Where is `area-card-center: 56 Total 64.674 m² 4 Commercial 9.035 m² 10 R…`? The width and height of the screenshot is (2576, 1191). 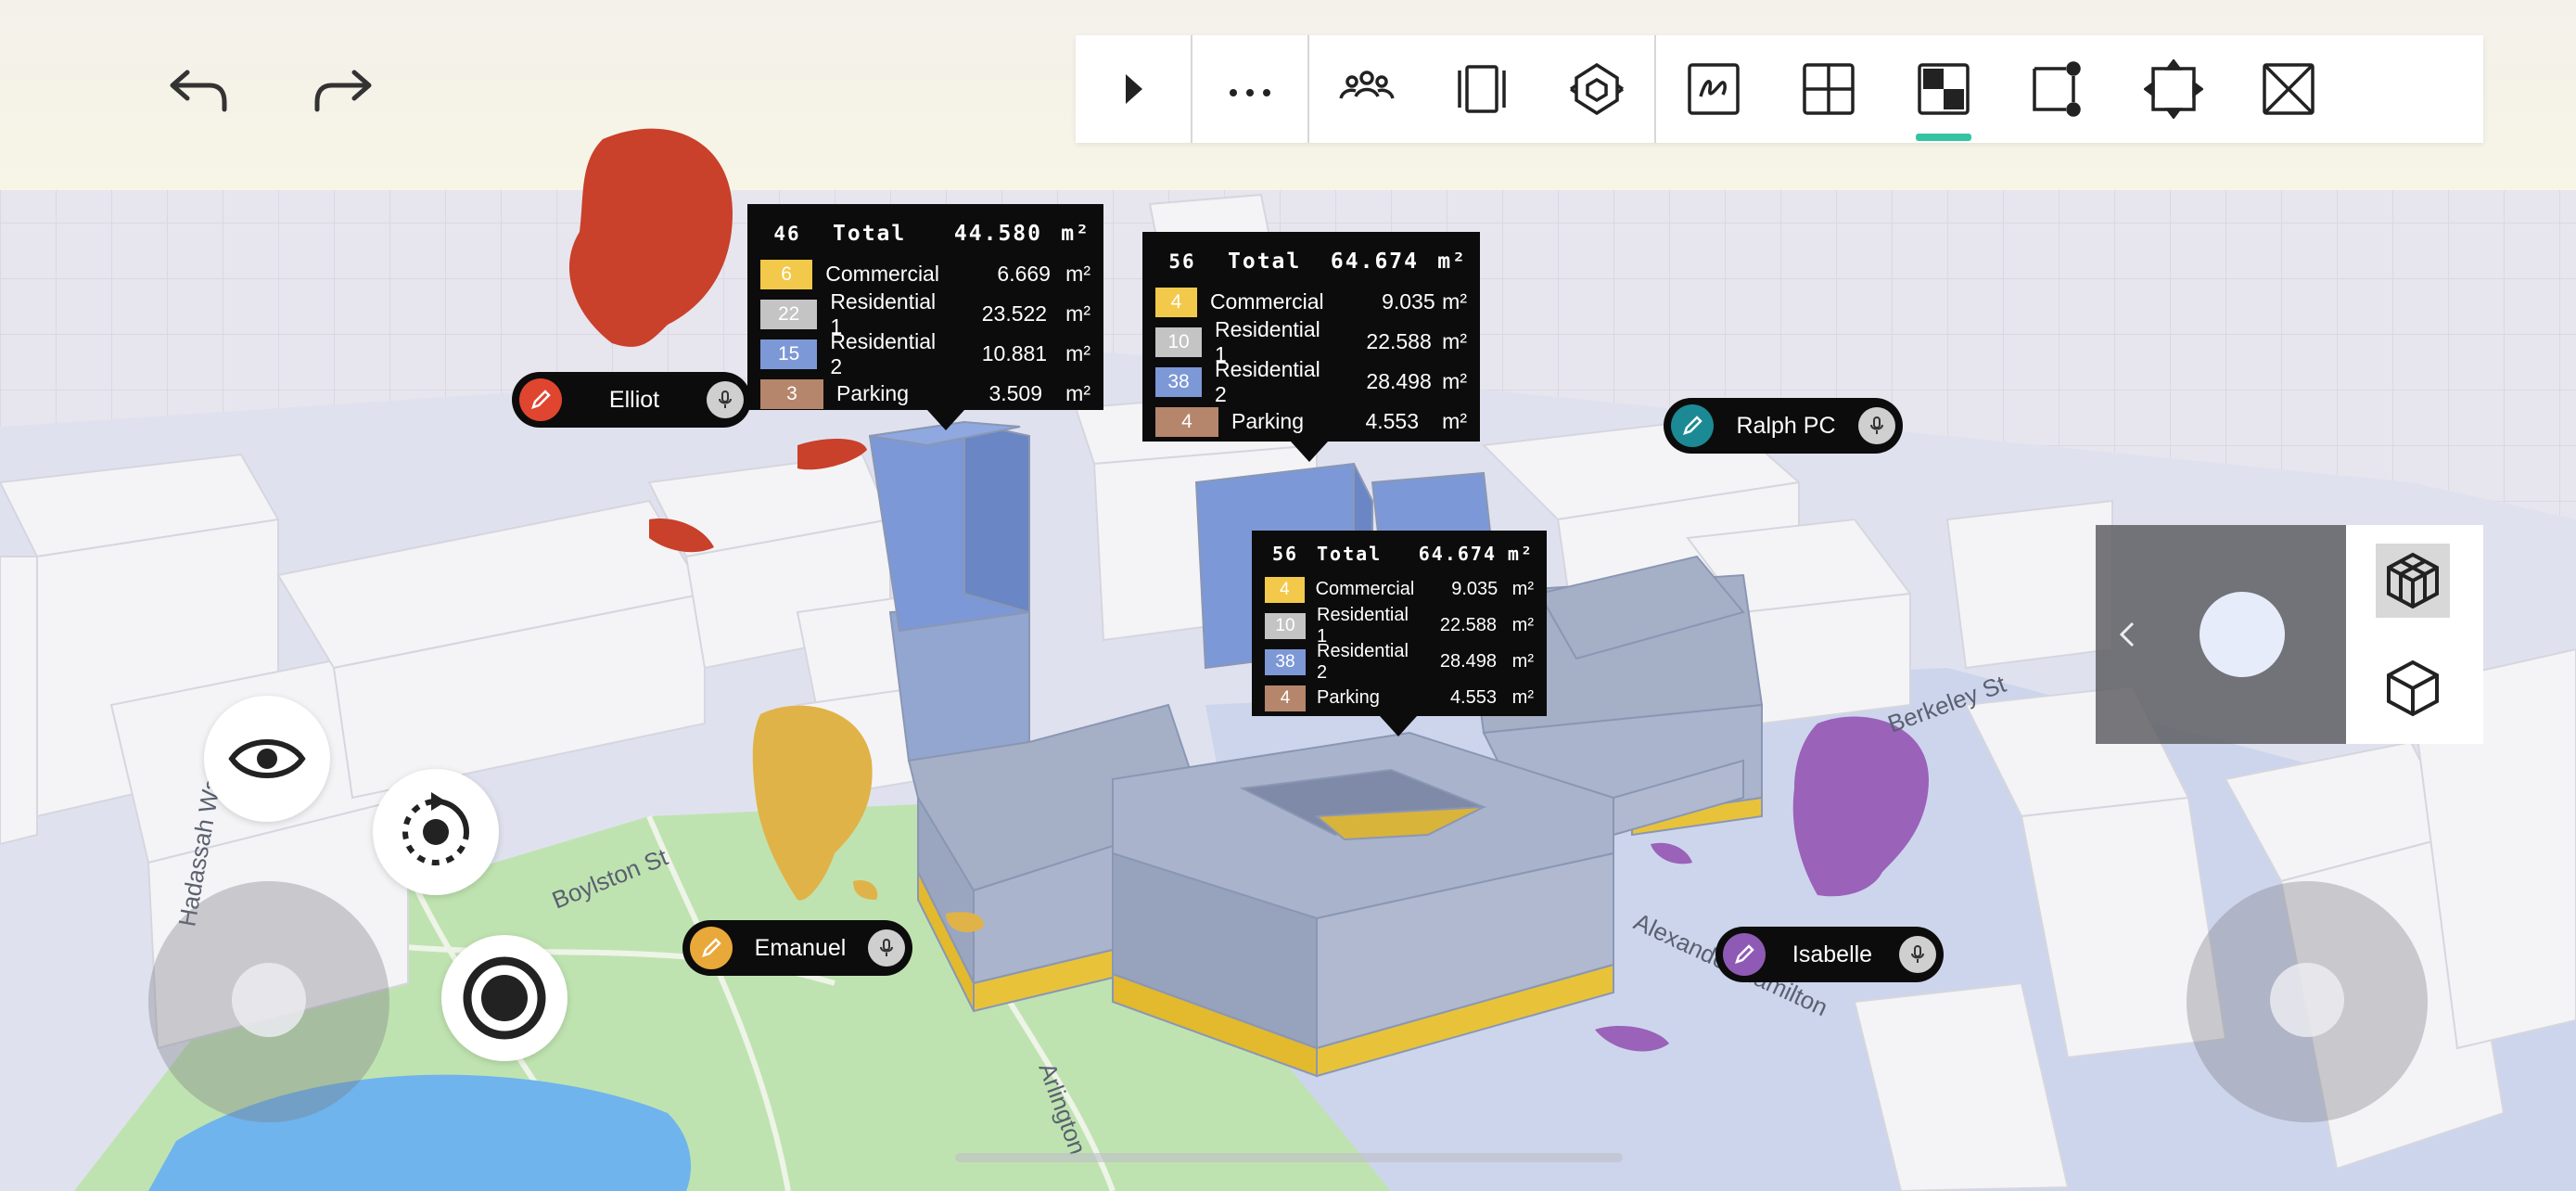
area-card-center: 56 Total 64.674 m² 4 Commercial 9.035 m² 10 R… is located at coordinates (1399, 633).